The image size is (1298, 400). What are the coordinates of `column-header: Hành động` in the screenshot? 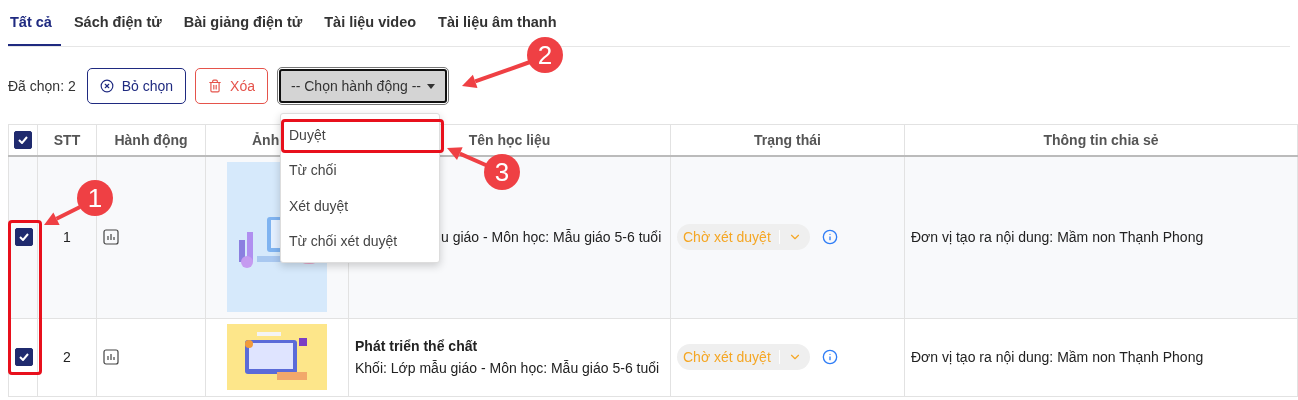 It's located at (151, 140).